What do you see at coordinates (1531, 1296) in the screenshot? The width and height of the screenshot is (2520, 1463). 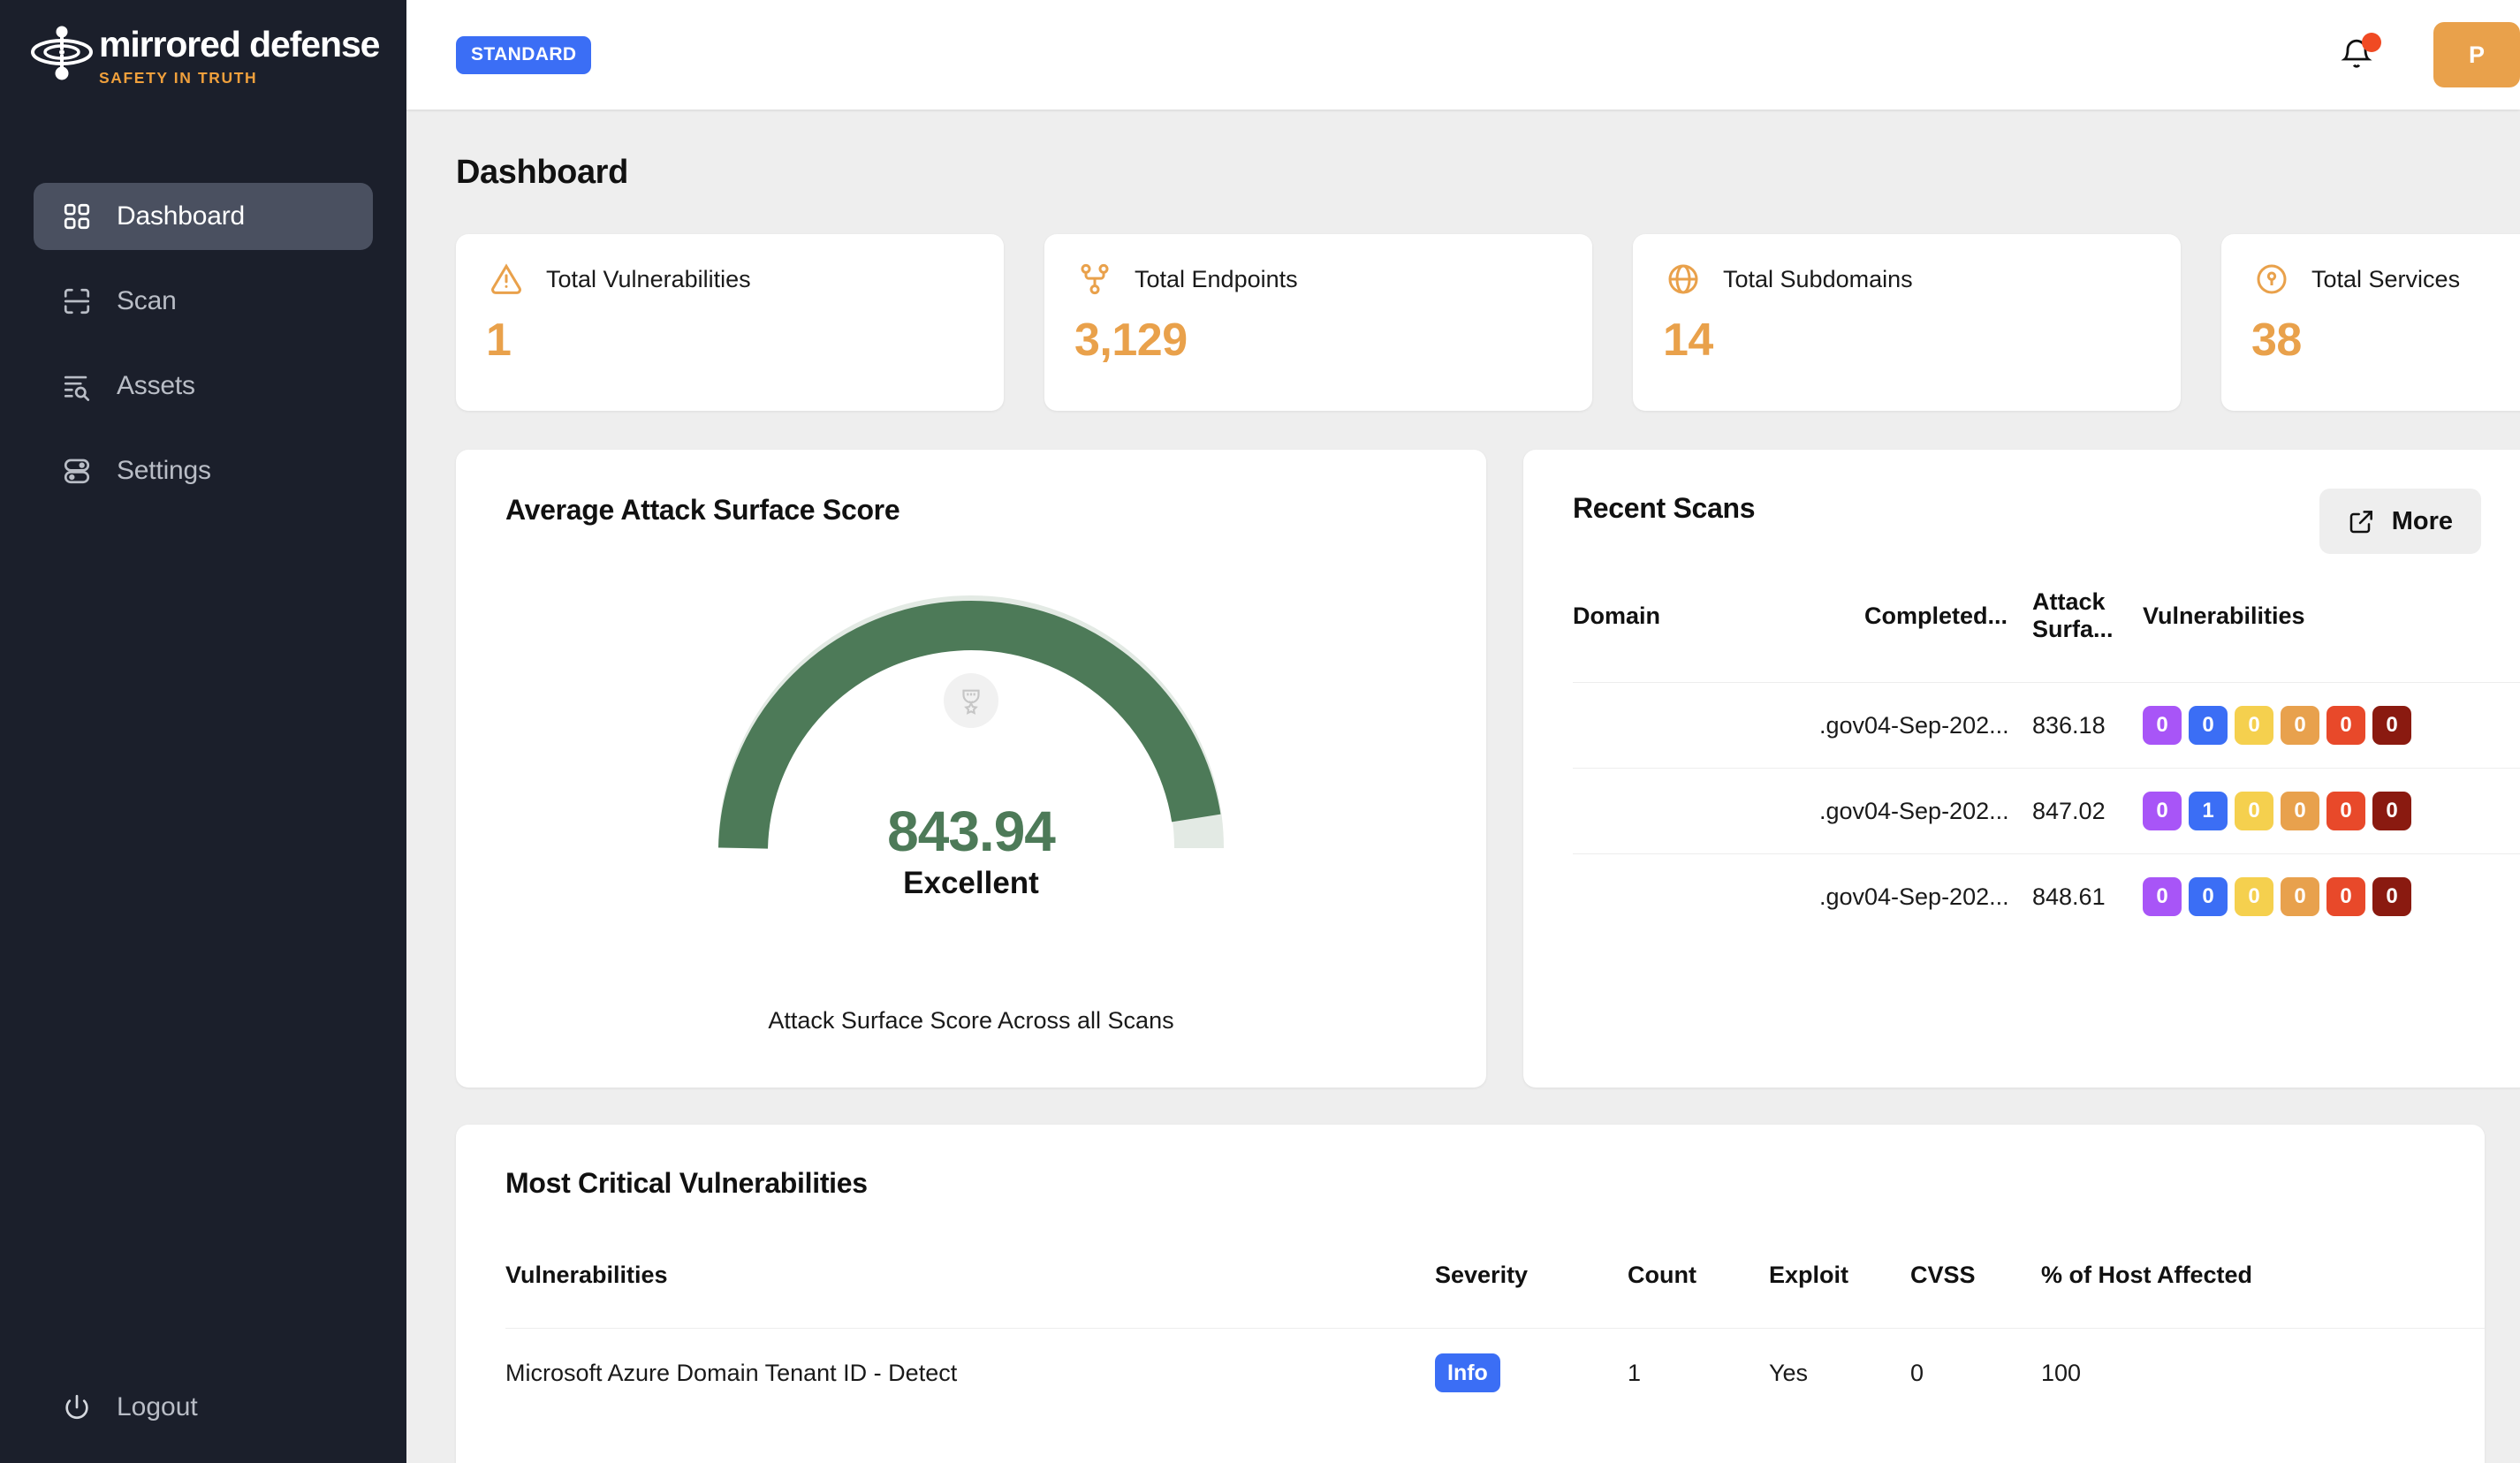 I see `column-header-severity: Severity` at bounding box center [1531, 1296].